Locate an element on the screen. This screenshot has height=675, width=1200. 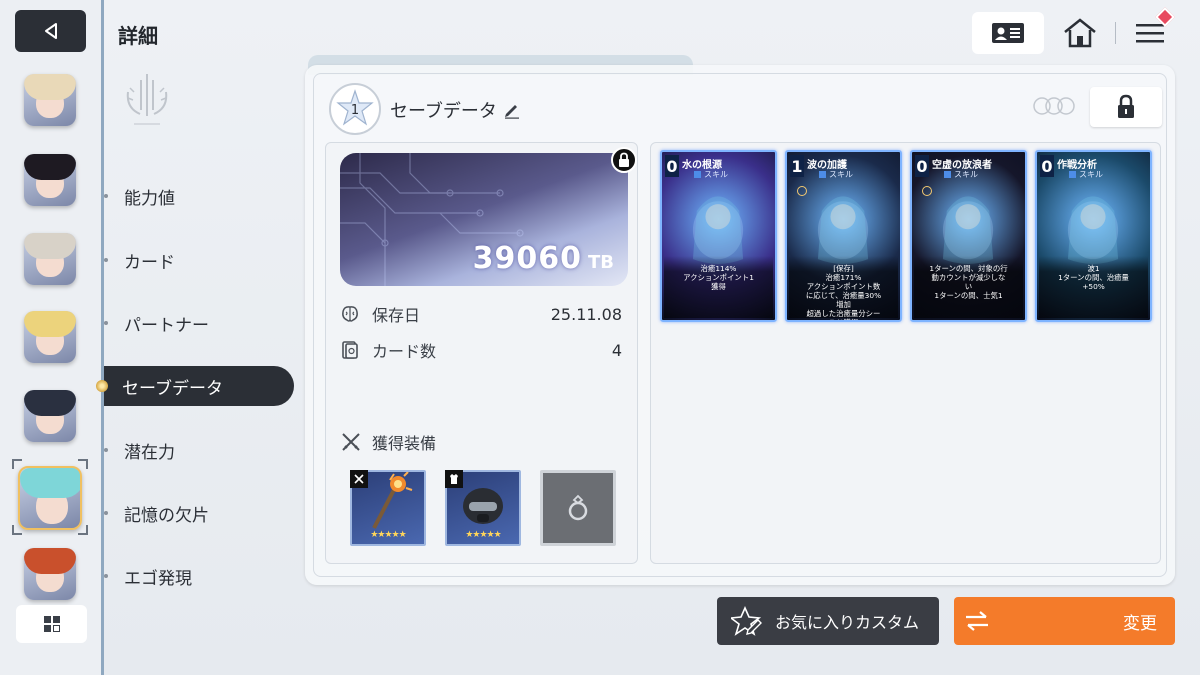
favorite-custom-button: お気に入りカスタム is located at coordinates (828, 621).